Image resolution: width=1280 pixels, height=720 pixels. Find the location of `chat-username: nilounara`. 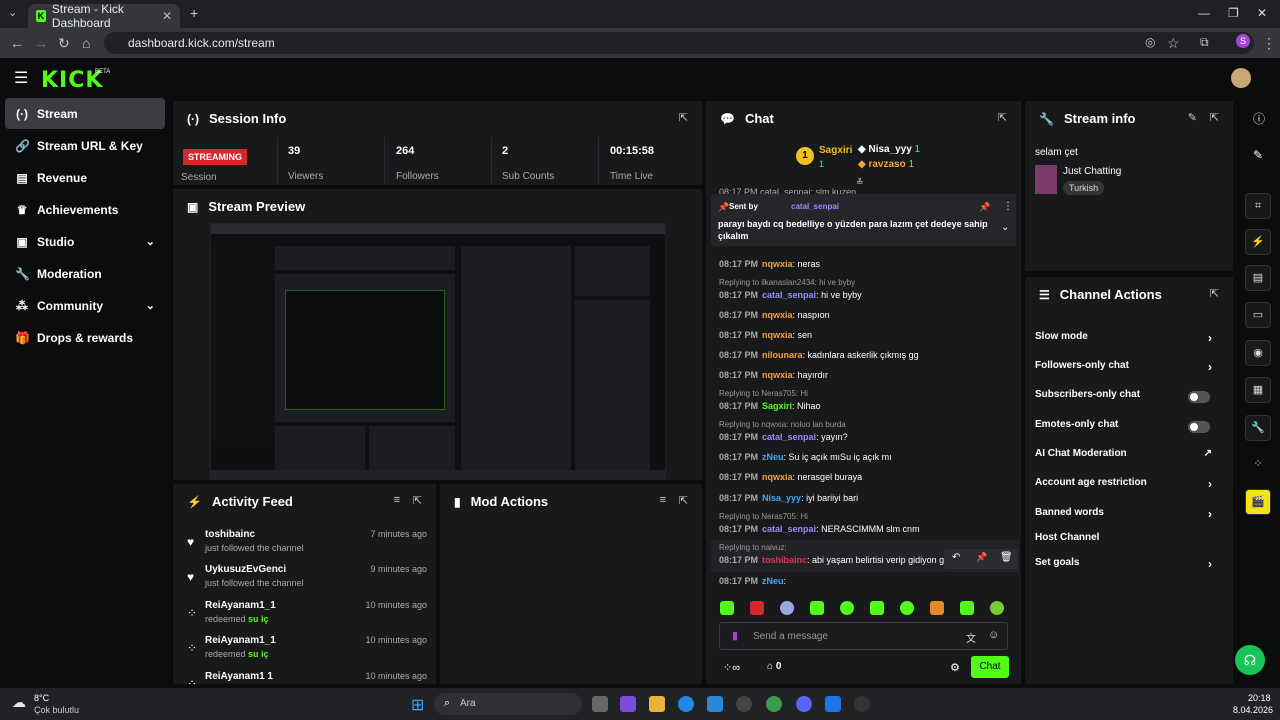

chat-username: nilounara is located at coordinates (782, 355).